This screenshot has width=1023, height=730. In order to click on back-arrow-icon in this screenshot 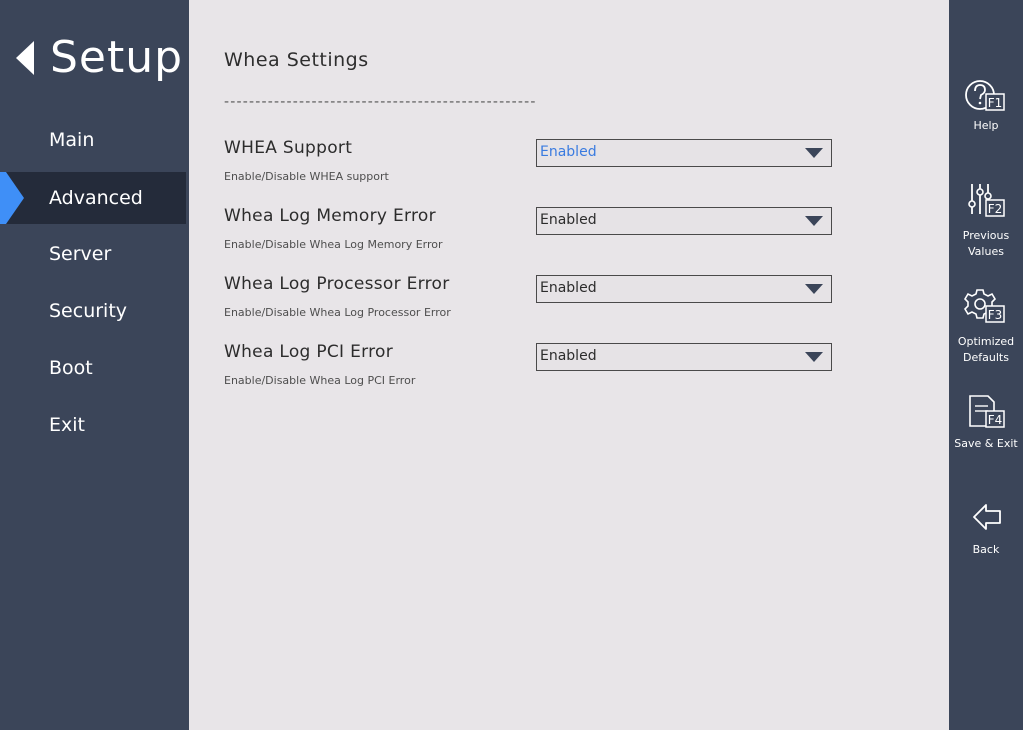, I will do `click(987, 517)`.